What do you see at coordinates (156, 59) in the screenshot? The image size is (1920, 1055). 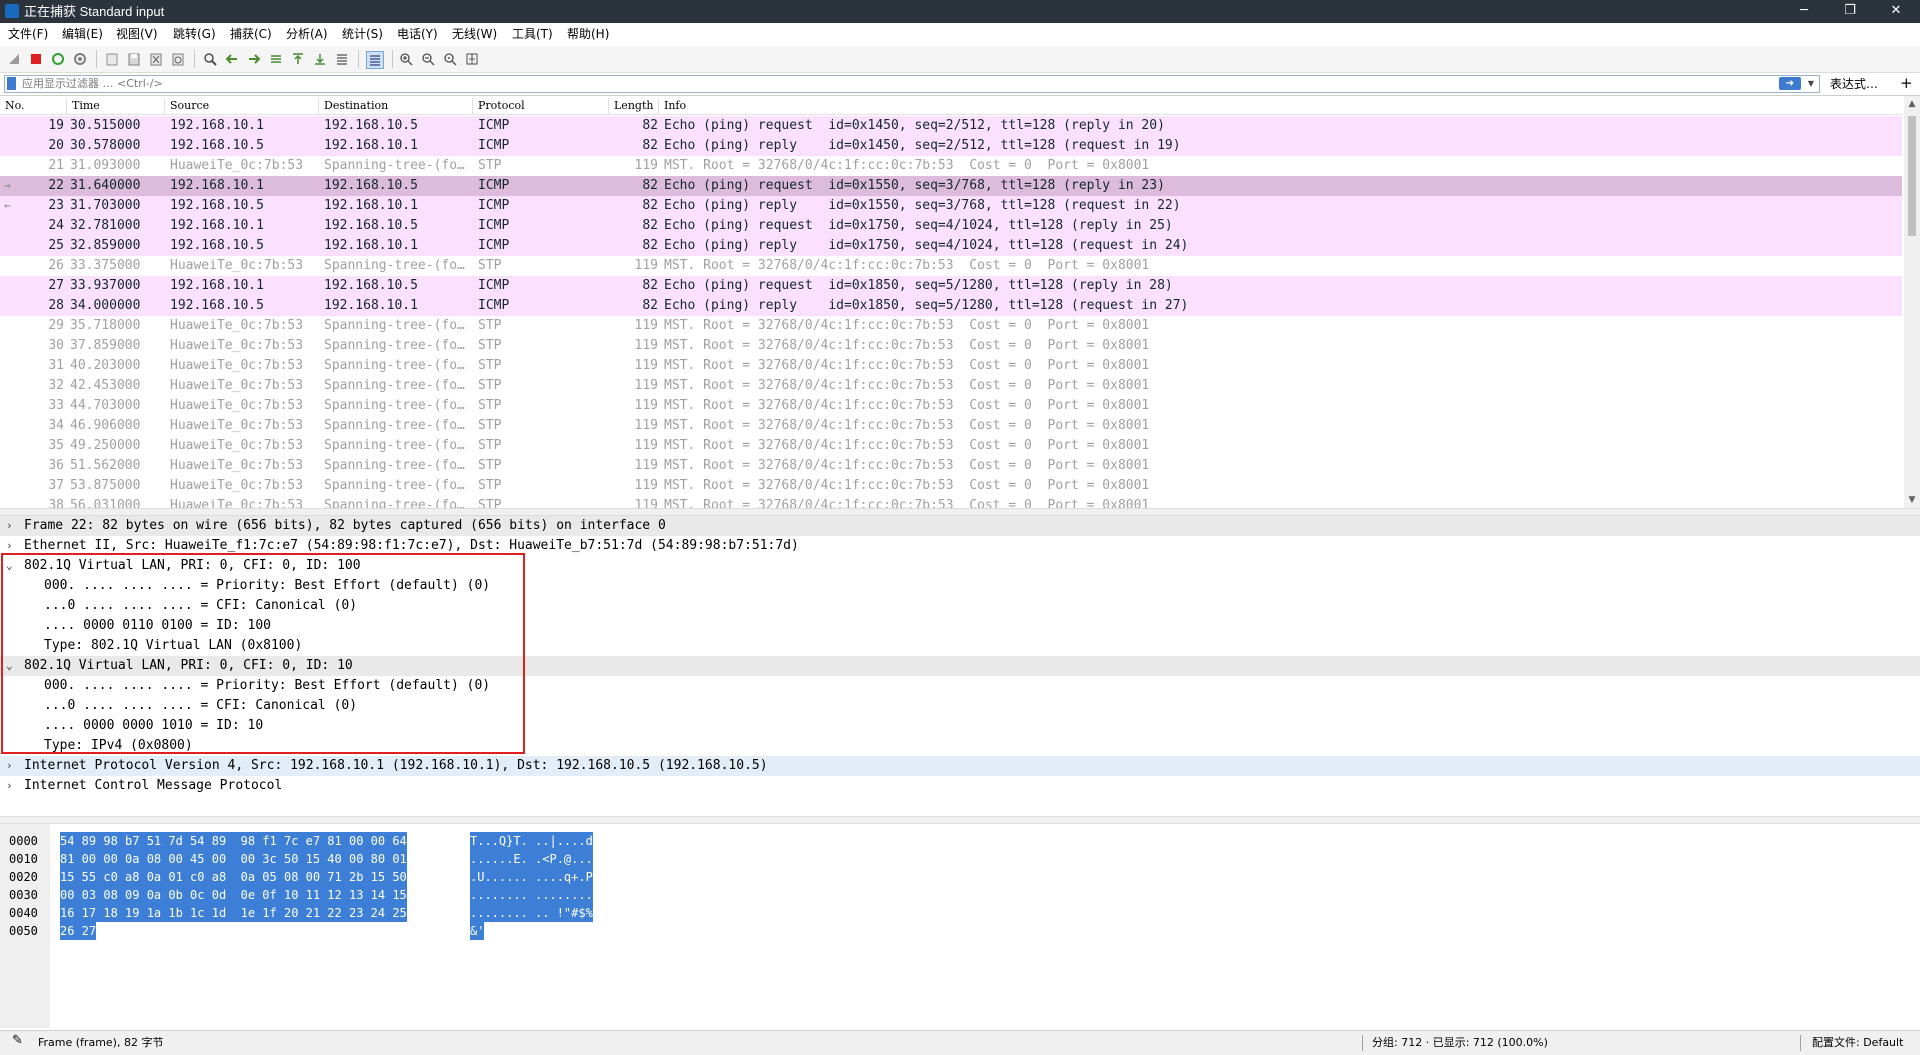 I see `close-file-icon` at bounding box center [156, 59].